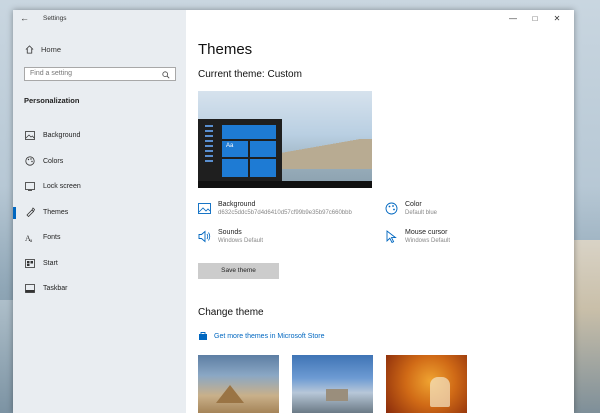 This screenshot has width=600, height=413. What do you see at coordinates (55, 289) in the screenshot?
I see `sidebar-item-label: Taskbar` at bounding box center [55, 289].